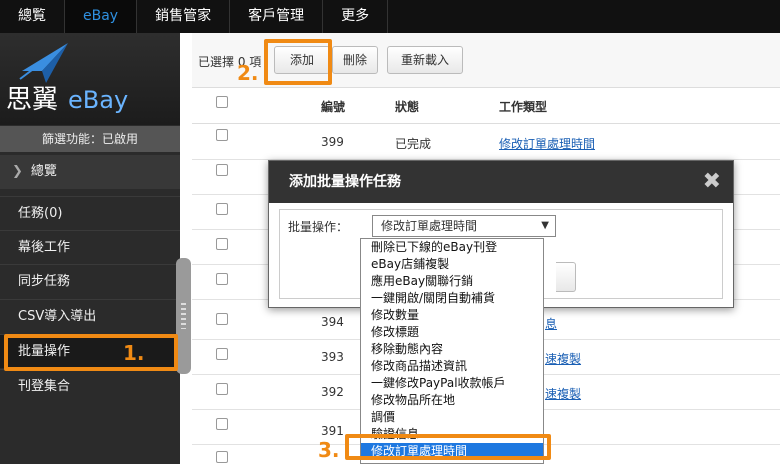 The width and height of the screenshot is (780, 464). Describe the element at coordinates (551, 323) in the screenshot. I see `row-type-link: 息` at that location.